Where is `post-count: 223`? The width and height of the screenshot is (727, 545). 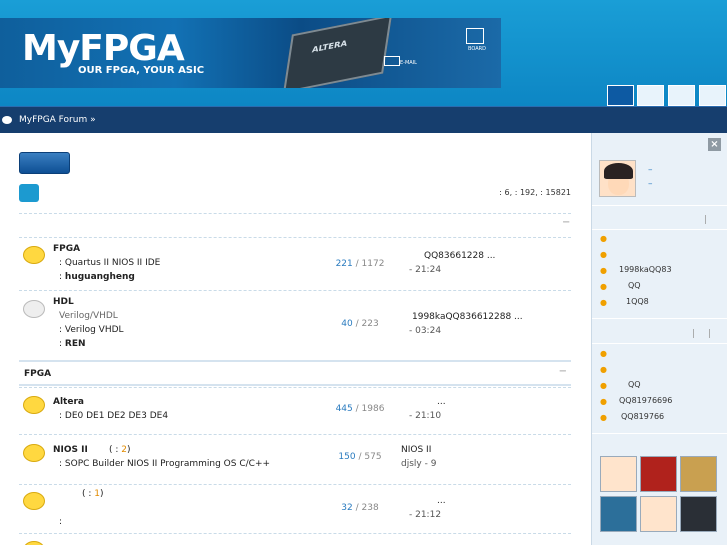
post-count: 223 is located at coordinates (370, 324).